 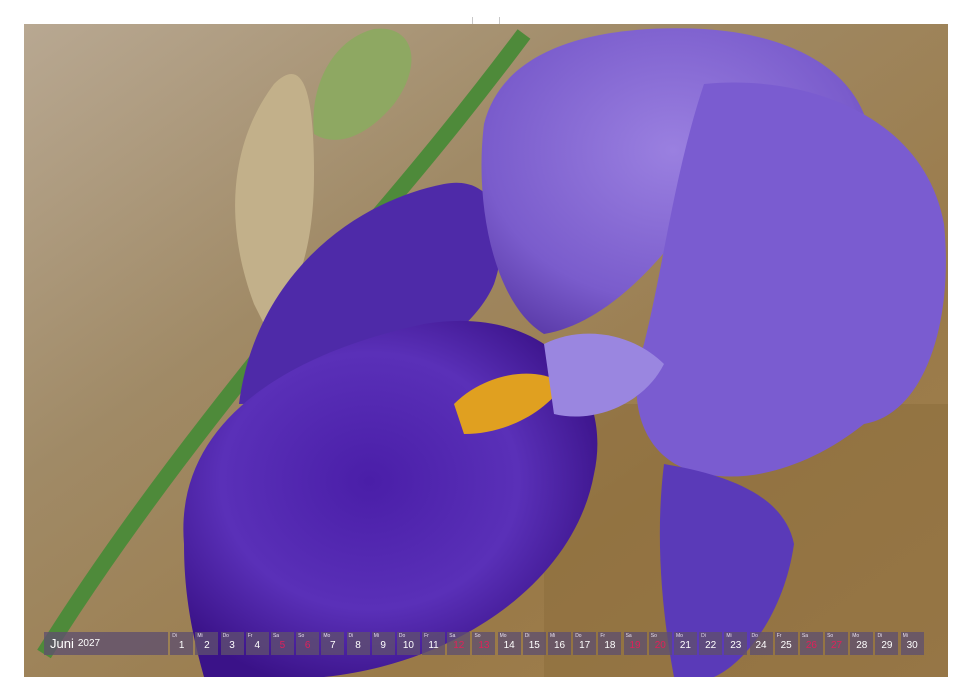 I want to click on day-number: 15, so click(x=534, y=645).